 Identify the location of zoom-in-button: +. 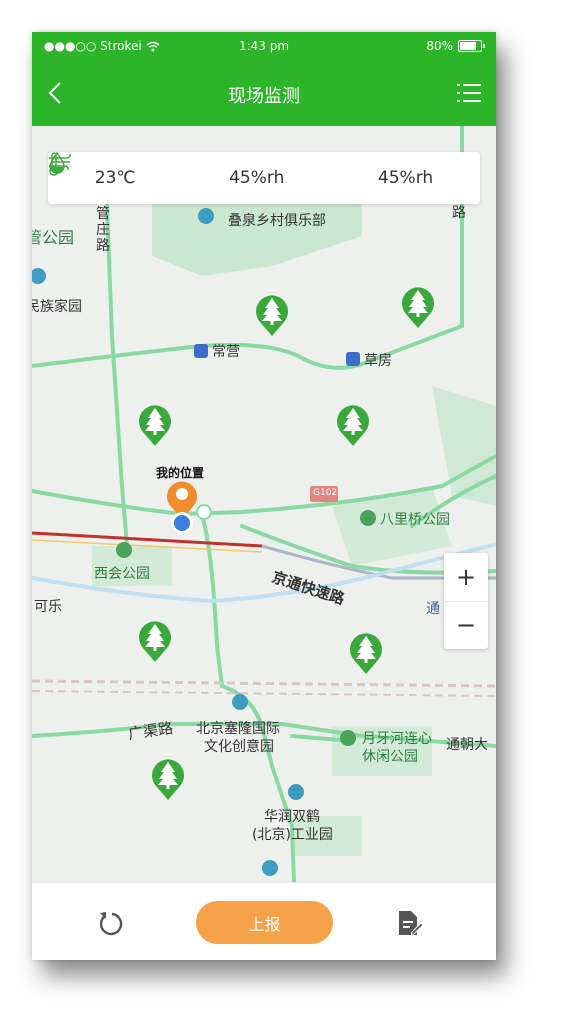
(466, 577).